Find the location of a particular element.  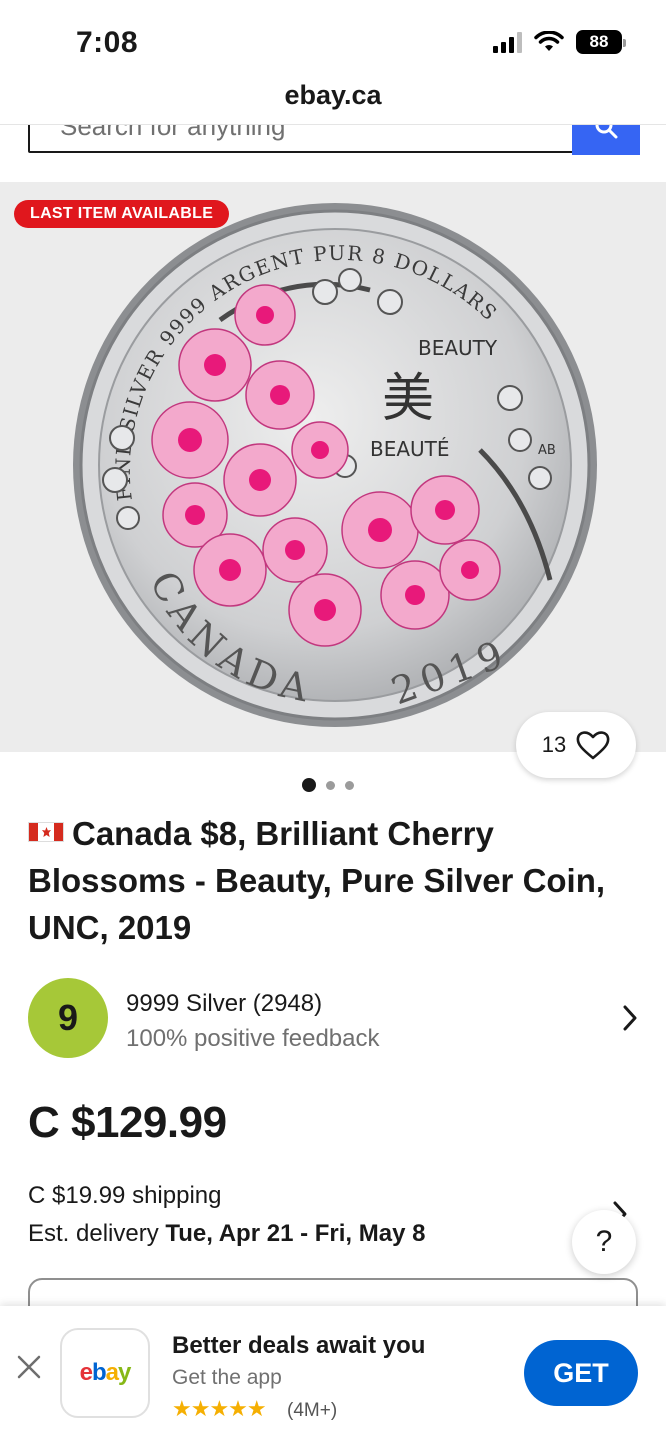

seller-name: 9999 Silver (2948) is located at coordinates (224, 1003).